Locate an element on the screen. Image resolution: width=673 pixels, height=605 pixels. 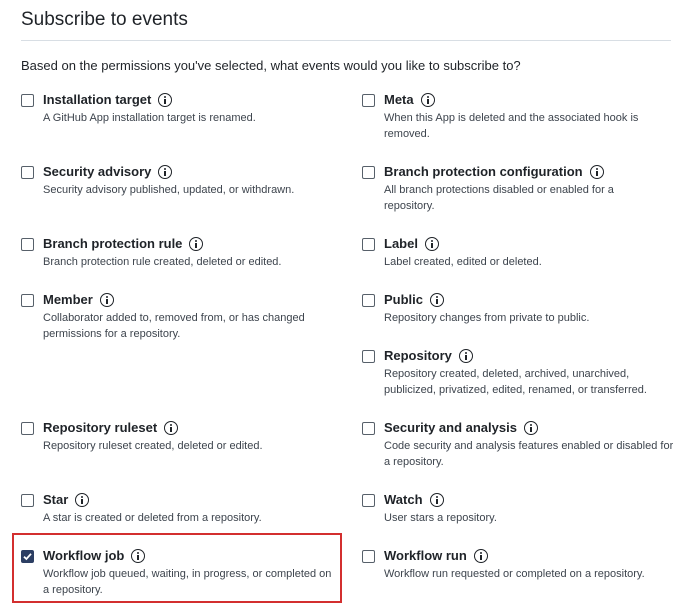
event-title: Label is located at coordinates (401, 243).